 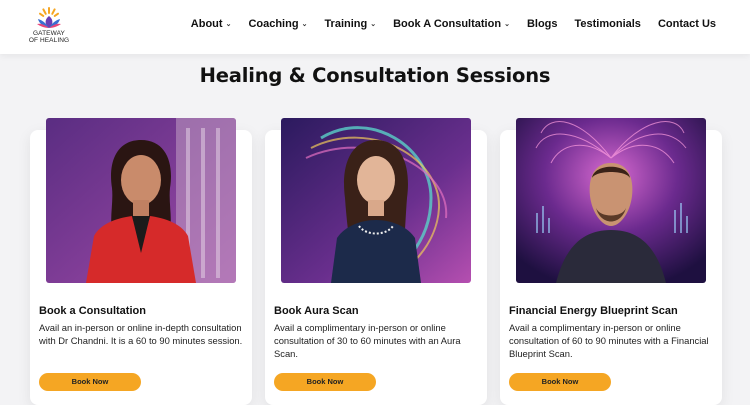 What do you see at coordinates (593, 311) in the screenshot?
I see `card-title: Financial Energy Blueprint Scan` at bounding box center [593, 311].